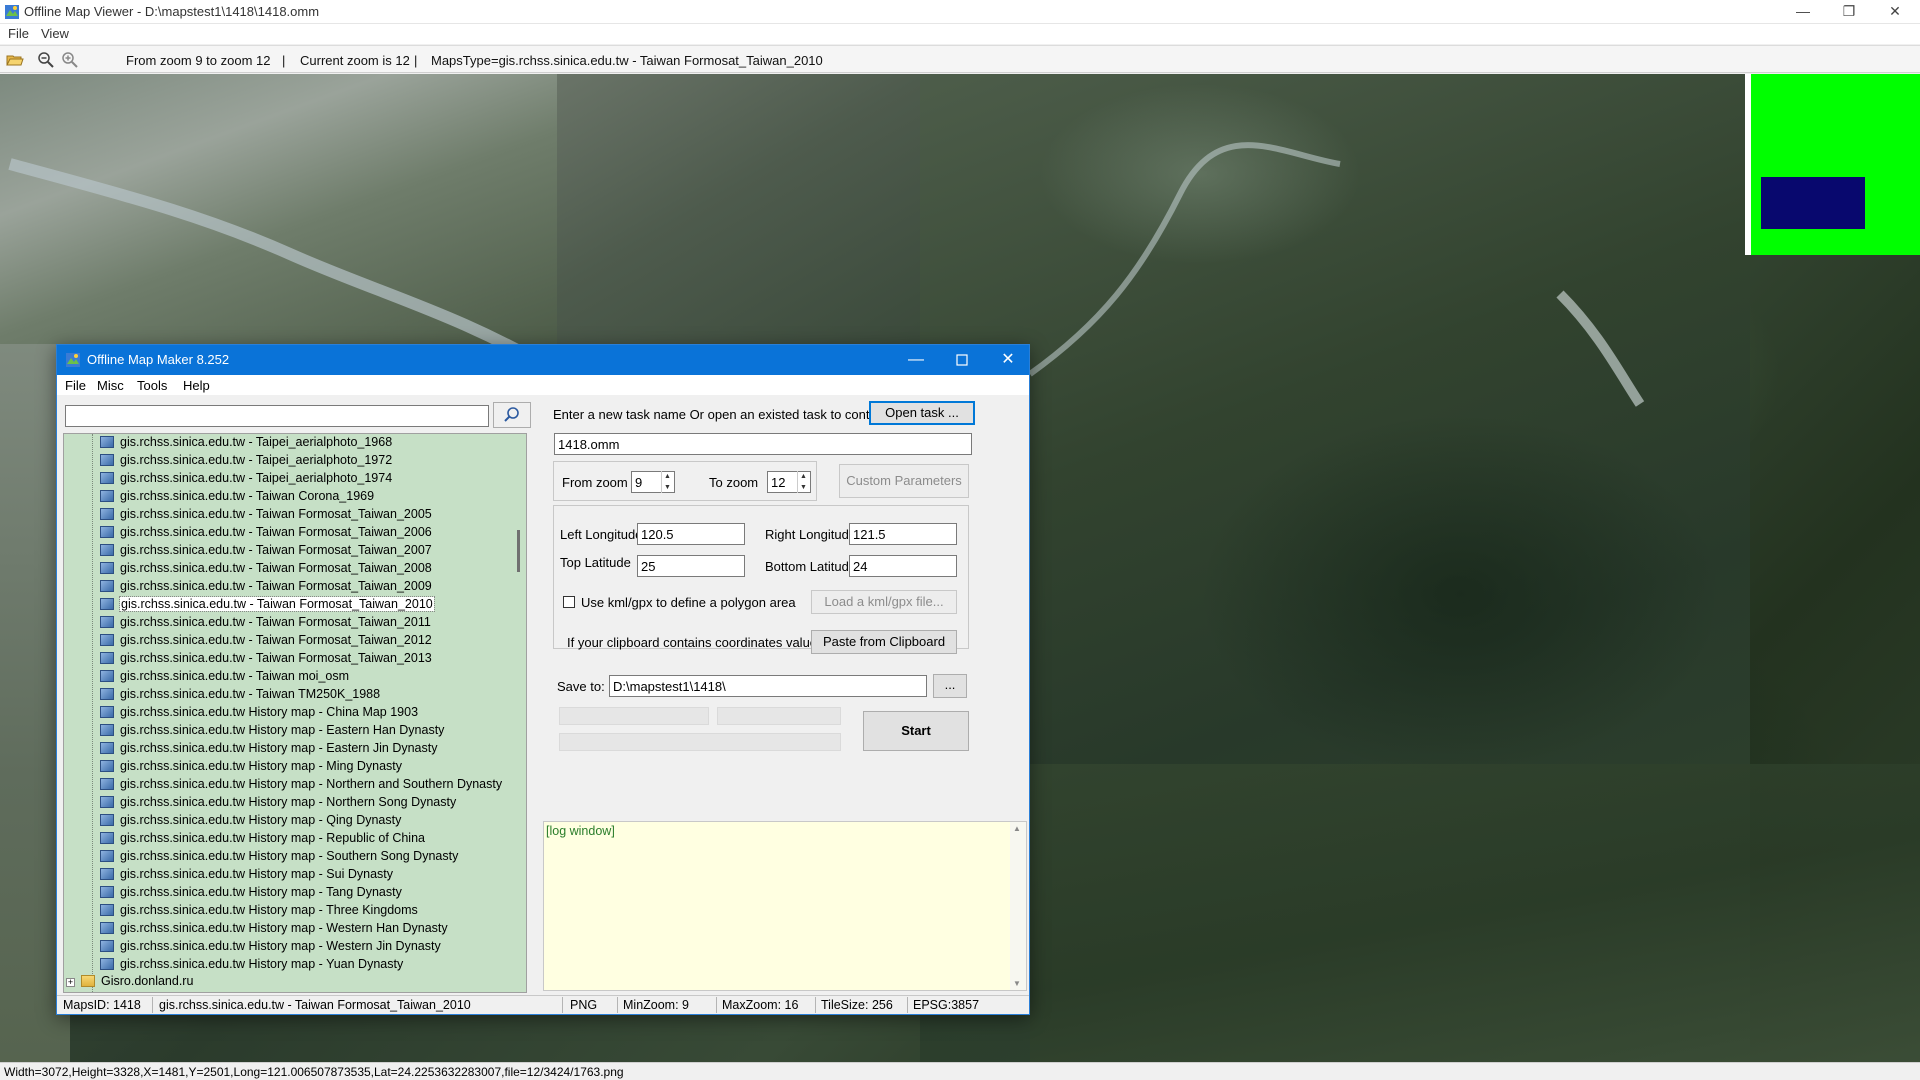  What do you see at coordinates (962, 360) in the screenshot?
I see `dialog-maximize-button` at bounding box center [962, 360].